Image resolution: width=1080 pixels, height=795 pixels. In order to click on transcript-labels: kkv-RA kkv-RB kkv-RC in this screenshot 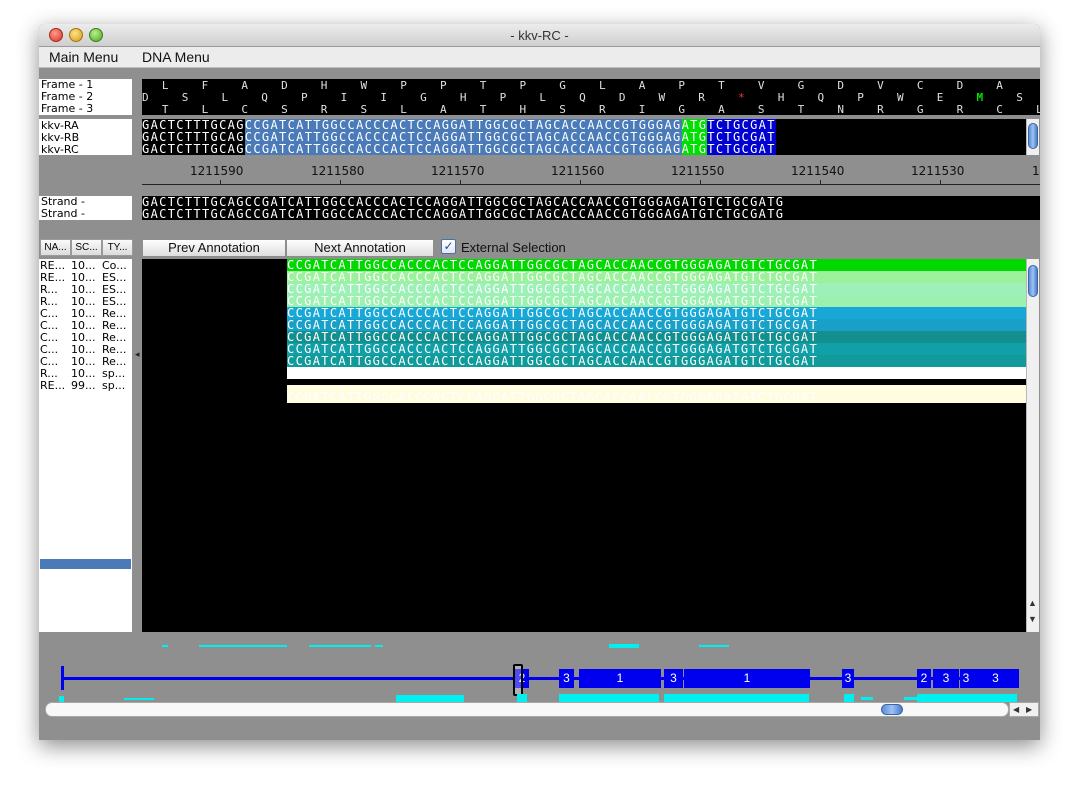, I will do `click(85, 137)`.